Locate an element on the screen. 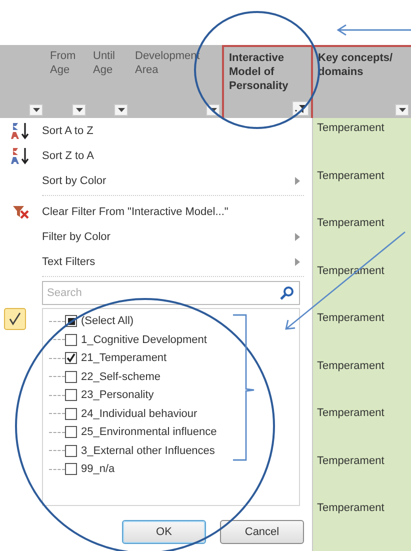 This screenshot has width=411, height=551. menu-item: Sort by Color is located at coordinates (156, 180).